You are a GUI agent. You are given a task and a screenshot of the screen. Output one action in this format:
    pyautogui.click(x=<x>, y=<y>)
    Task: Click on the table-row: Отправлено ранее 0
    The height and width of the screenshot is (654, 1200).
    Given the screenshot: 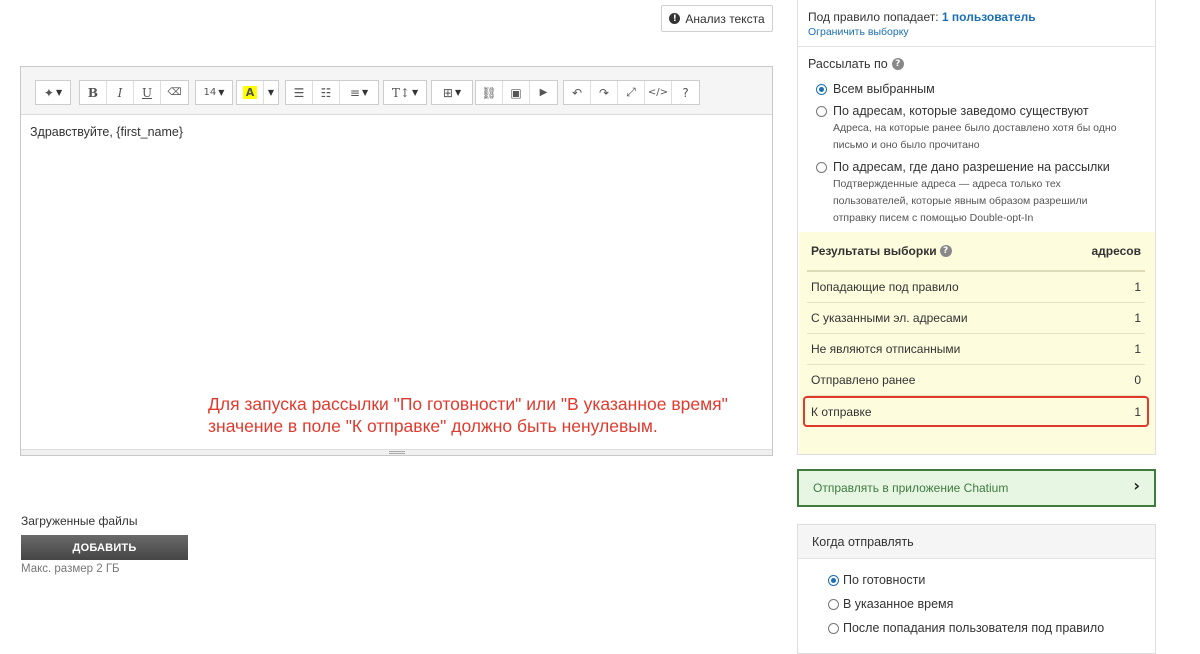 What is the action you would take?
    pyautogui.click(x=976, y=380)
    